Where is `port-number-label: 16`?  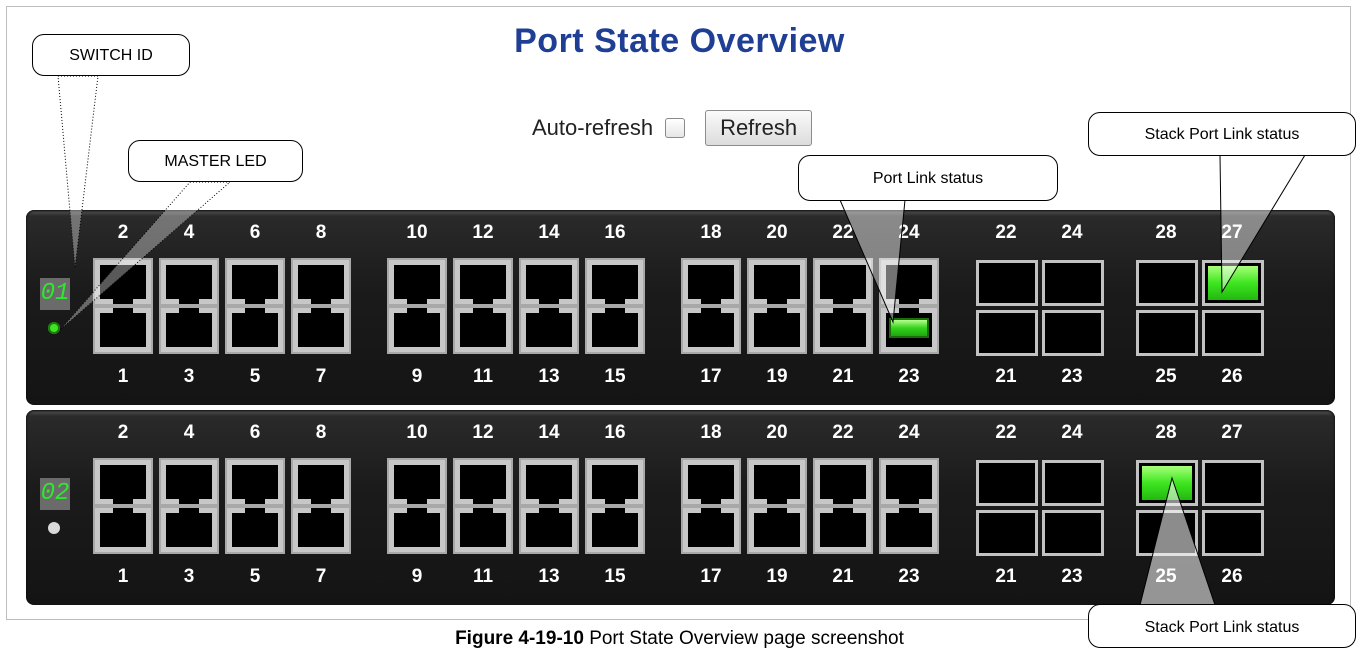
port-number-label: 16 is located at coordinates (615, 232).